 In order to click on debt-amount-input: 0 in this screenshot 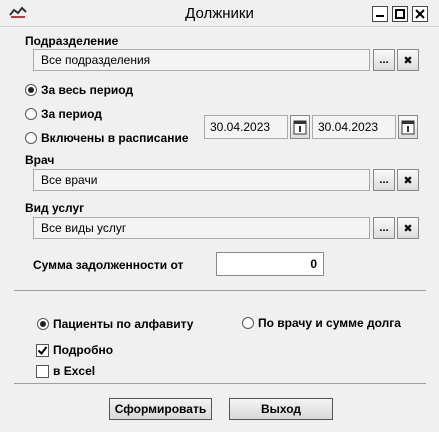, I will do `click(270, 264)`.